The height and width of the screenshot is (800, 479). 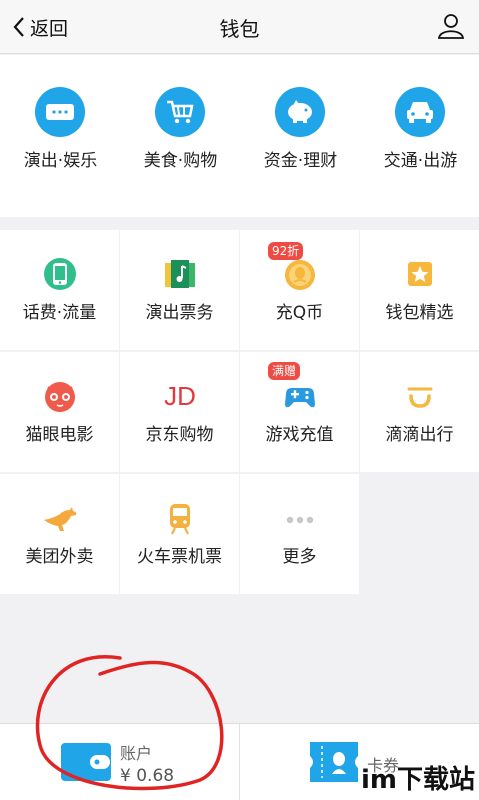 I want to click on top-bar: 返回 钱包, so click(x=239, y=27).